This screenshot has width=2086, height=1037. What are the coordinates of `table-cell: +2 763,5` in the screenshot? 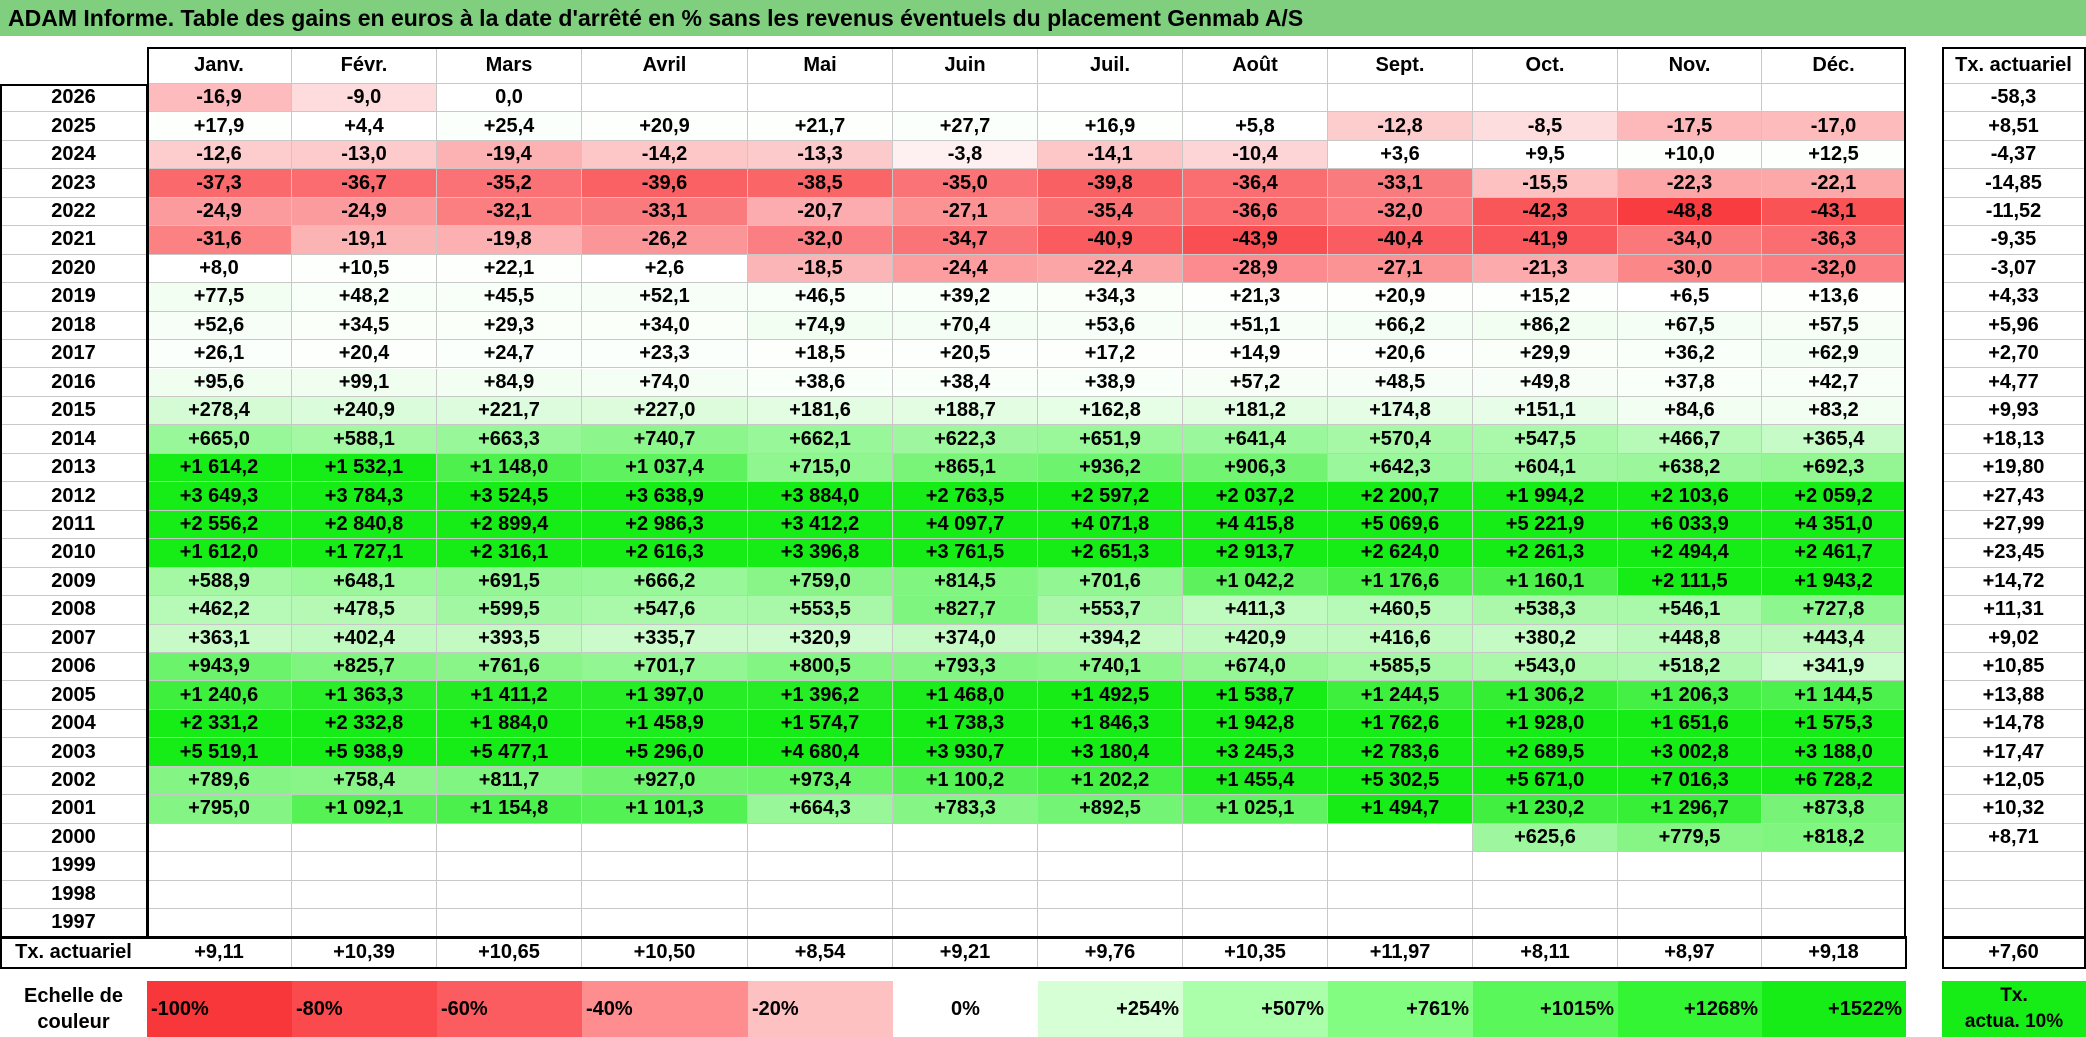 It's located at (965, 496).